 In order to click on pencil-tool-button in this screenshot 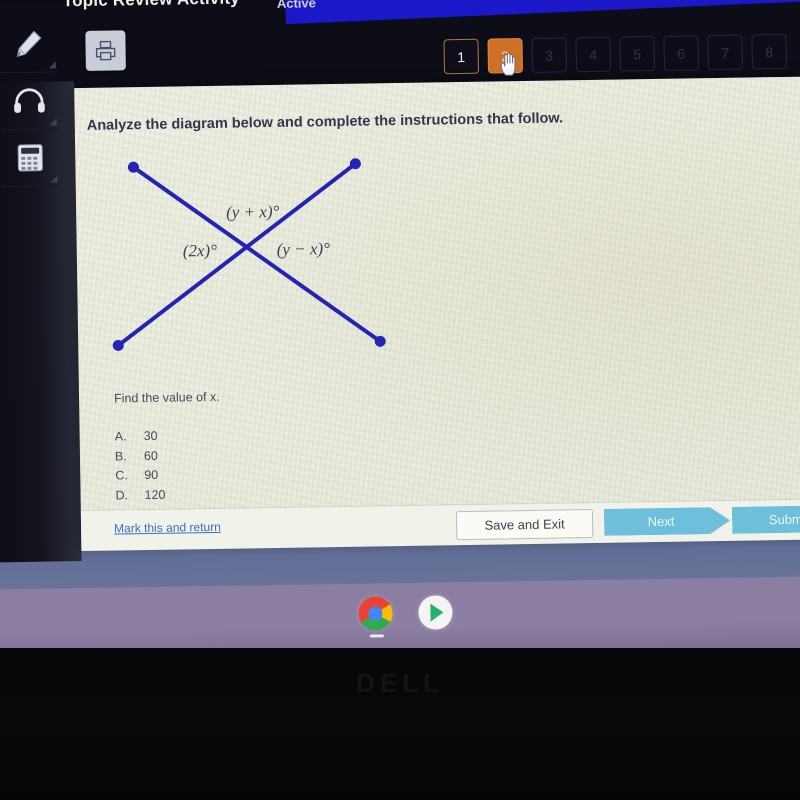, I will do `click(29, 44)`.